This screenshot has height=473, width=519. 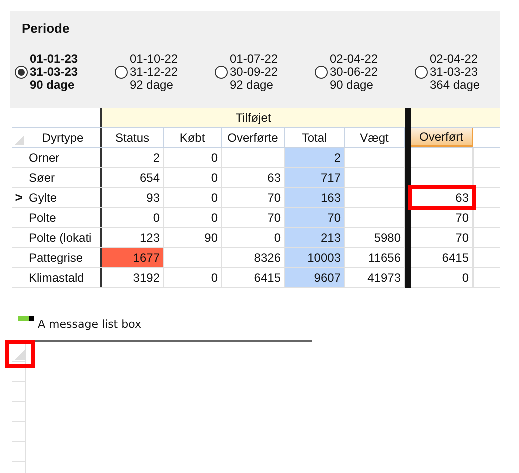 What do you see at coordinates (90, 325) in the screenshot?
I see `message-list-title: A message list box` at bounding box center [90, 325].